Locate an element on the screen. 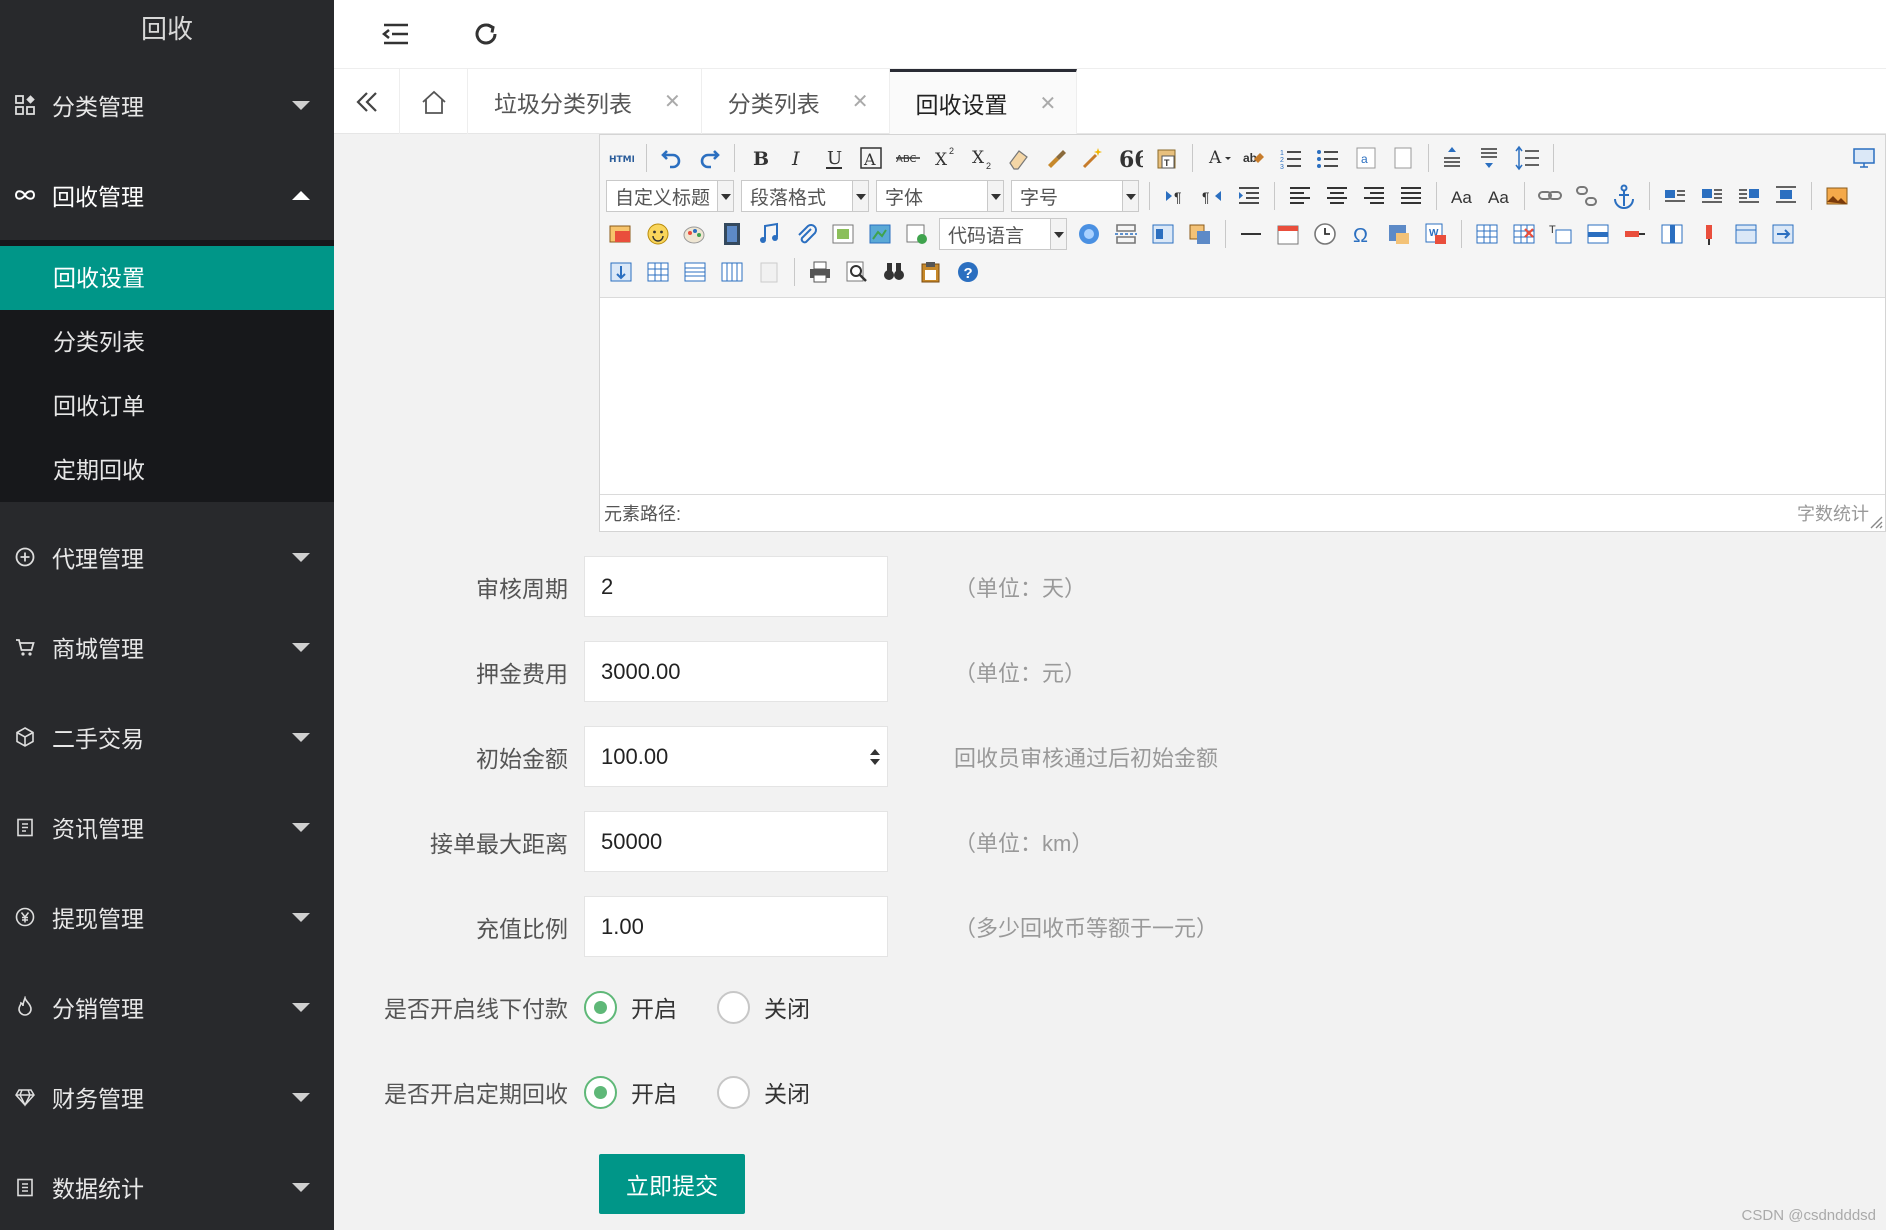 This screenshot has height=1230, width=1886. special-char-icon: Ω is located at coordinates (1362, 234).